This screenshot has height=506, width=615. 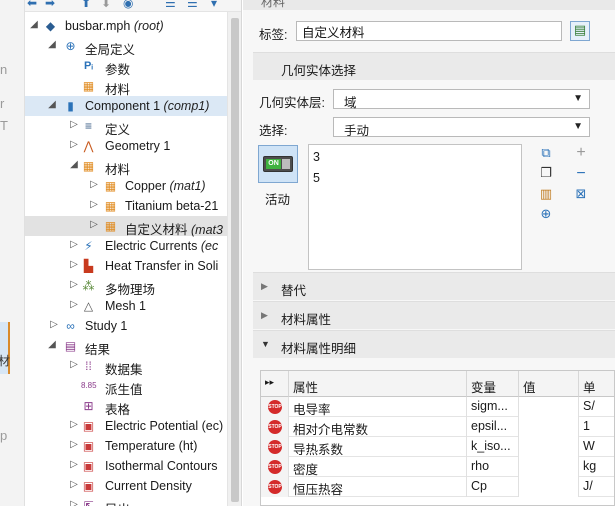 I want to click on tree-item-component-1: ◢ ▮ Component 1 (comp1), so click(x=133, y=106).